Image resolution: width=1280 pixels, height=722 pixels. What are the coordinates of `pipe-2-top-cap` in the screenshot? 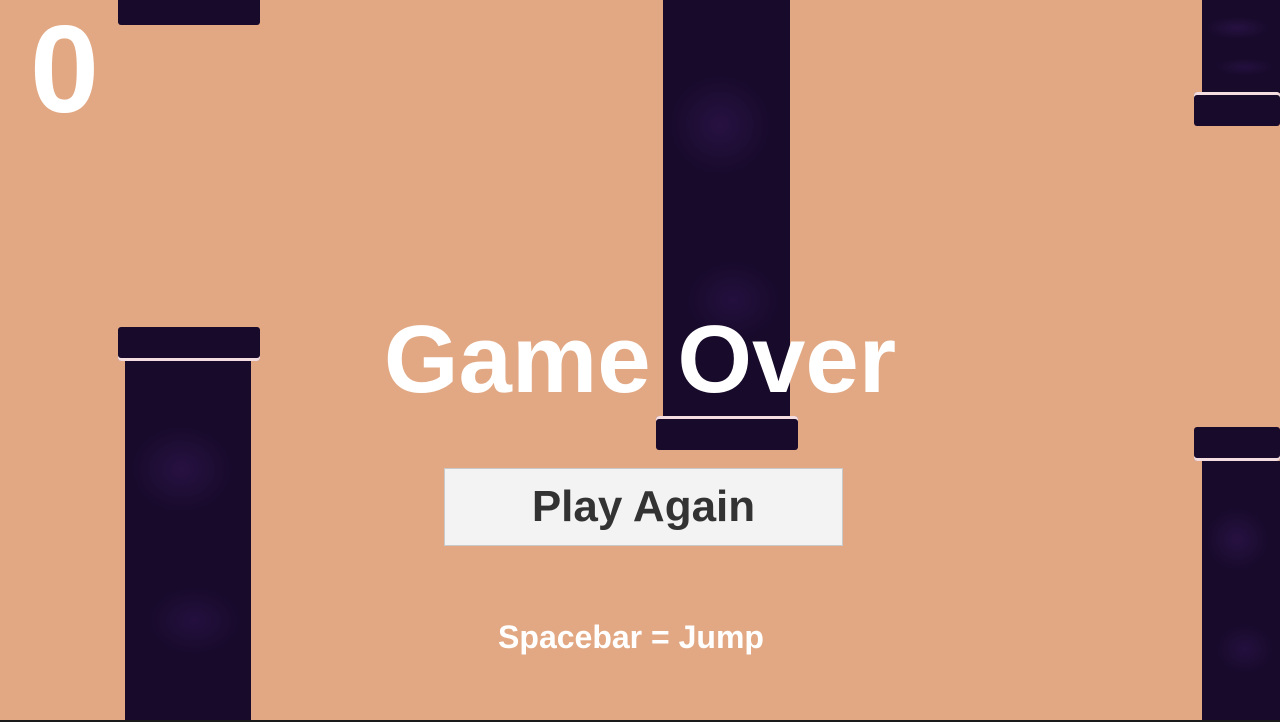 It's located at (727, 433).